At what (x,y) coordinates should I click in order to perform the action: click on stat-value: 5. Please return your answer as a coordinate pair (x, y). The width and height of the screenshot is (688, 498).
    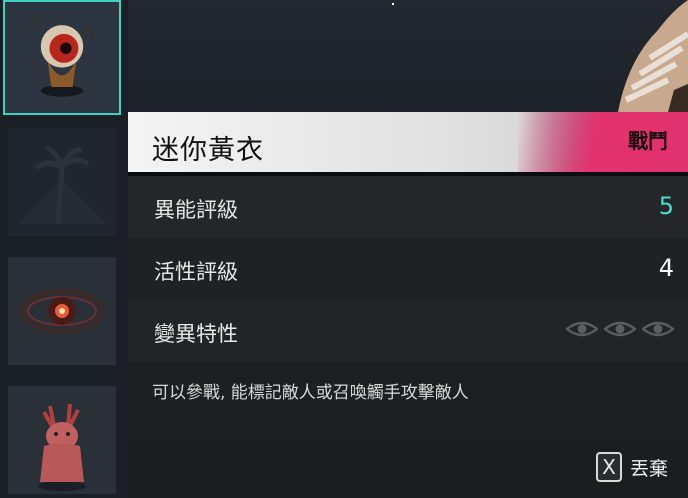
    Looking at the image, I should click on (666, 206).